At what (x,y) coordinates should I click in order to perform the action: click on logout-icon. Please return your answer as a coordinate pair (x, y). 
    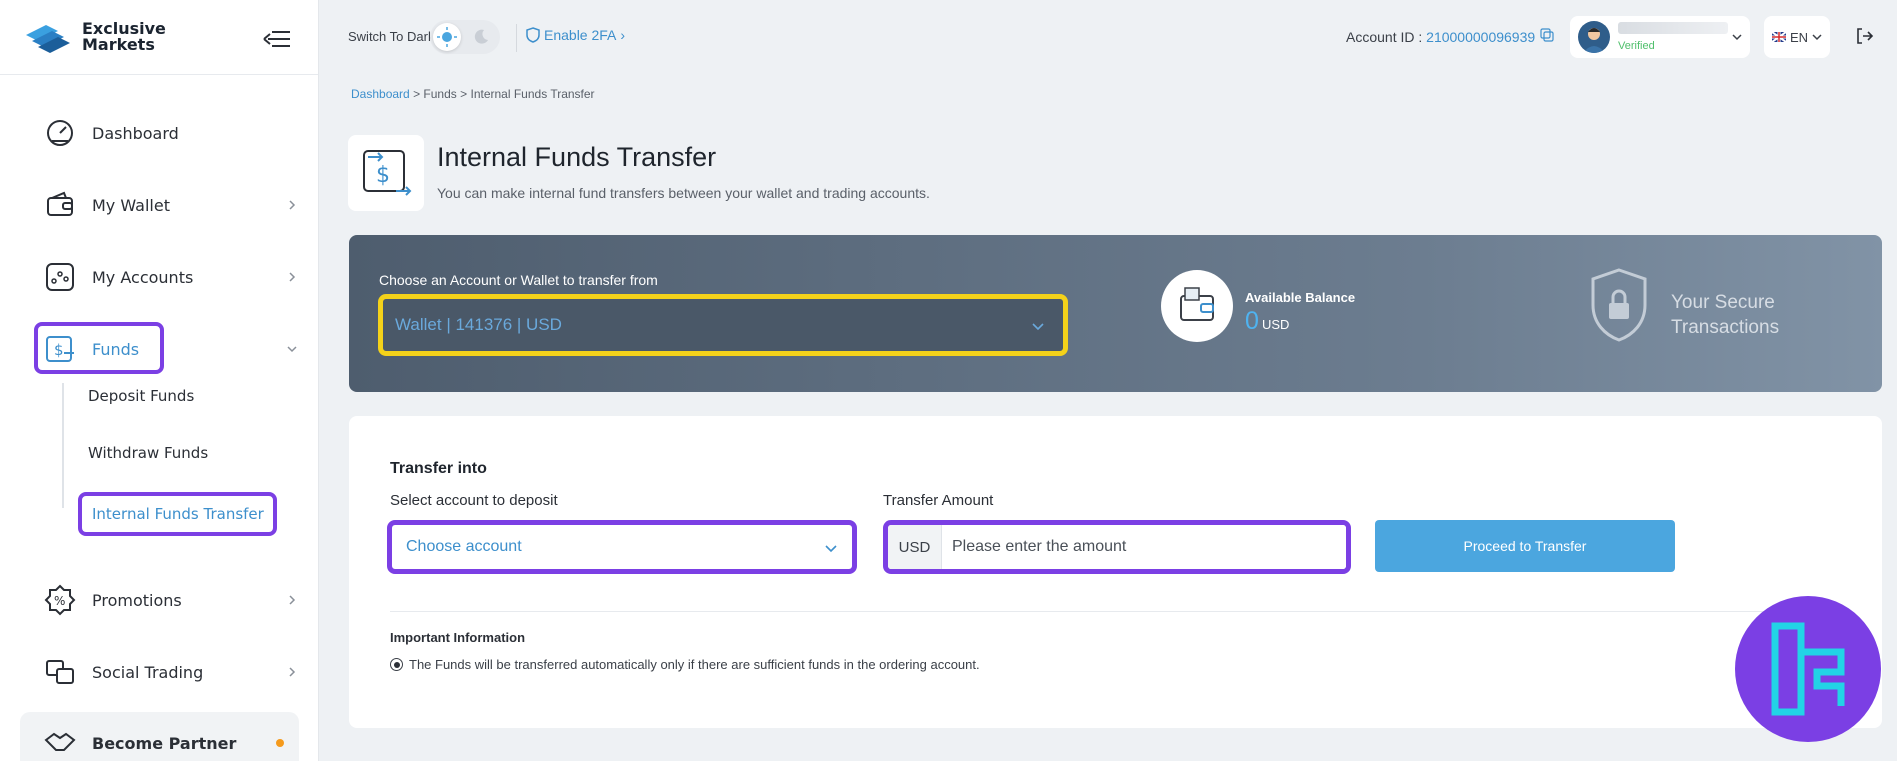
    Looking at the image, I should click on (1864, 36).